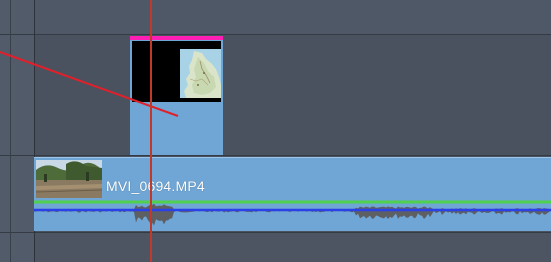 This screenshot has height=262, width=551. I want to click on overlay-clip, so click(176, 95).